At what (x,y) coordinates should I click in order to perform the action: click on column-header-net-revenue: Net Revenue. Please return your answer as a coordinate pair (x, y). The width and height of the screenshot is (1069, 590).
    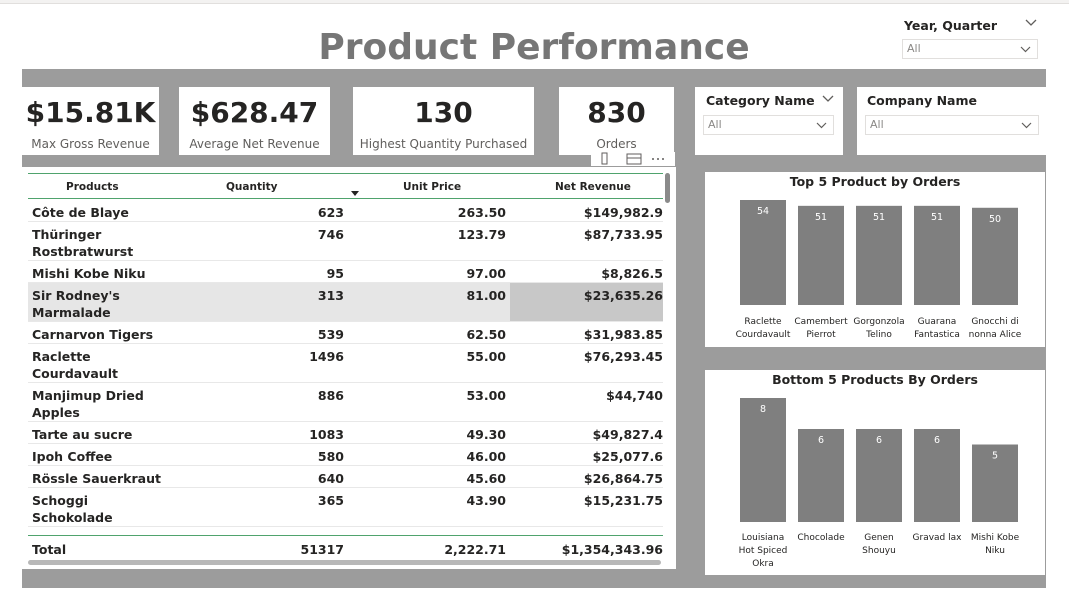
    Looking at the image, I should click on (593, 187).